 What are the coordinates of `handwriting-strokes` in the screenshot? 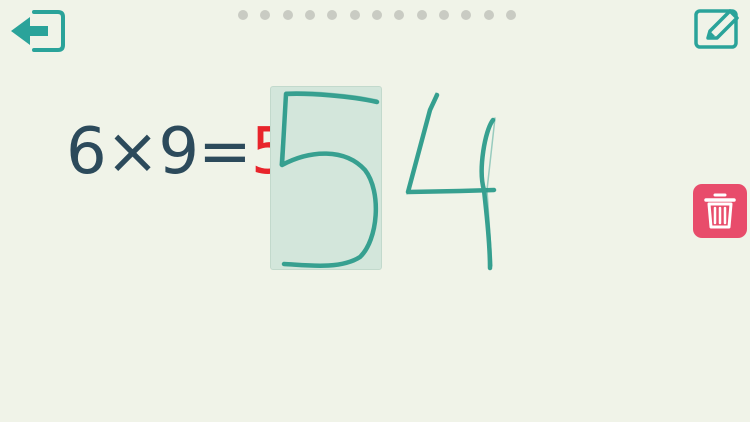 It's located at (388, 181).